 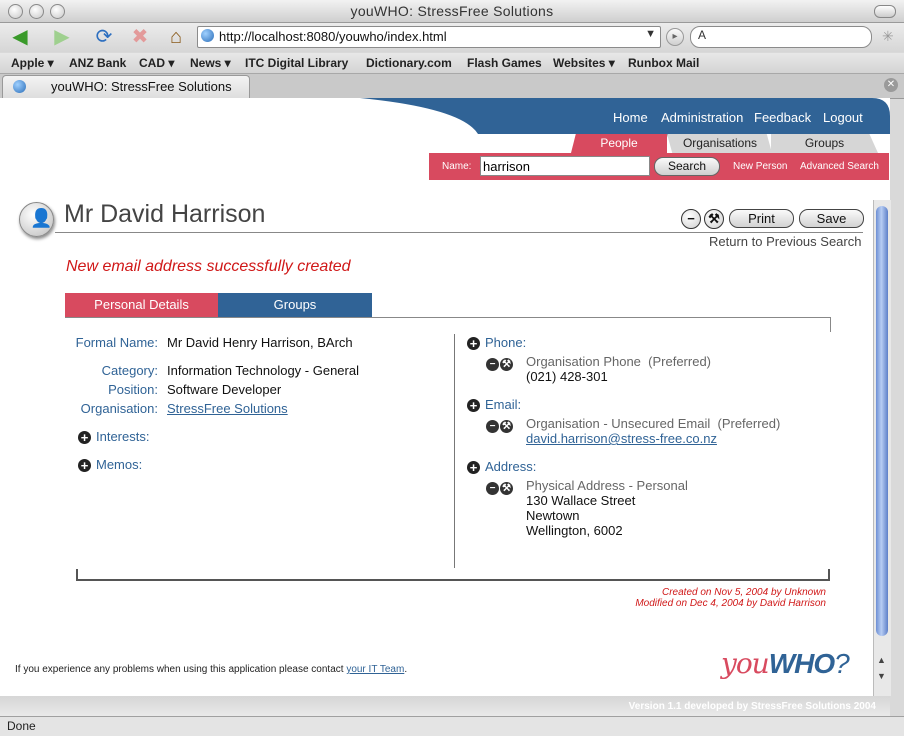 I want to click on browser-tab: youWHO: StressFree Solutions, so click(x=126, y=86).